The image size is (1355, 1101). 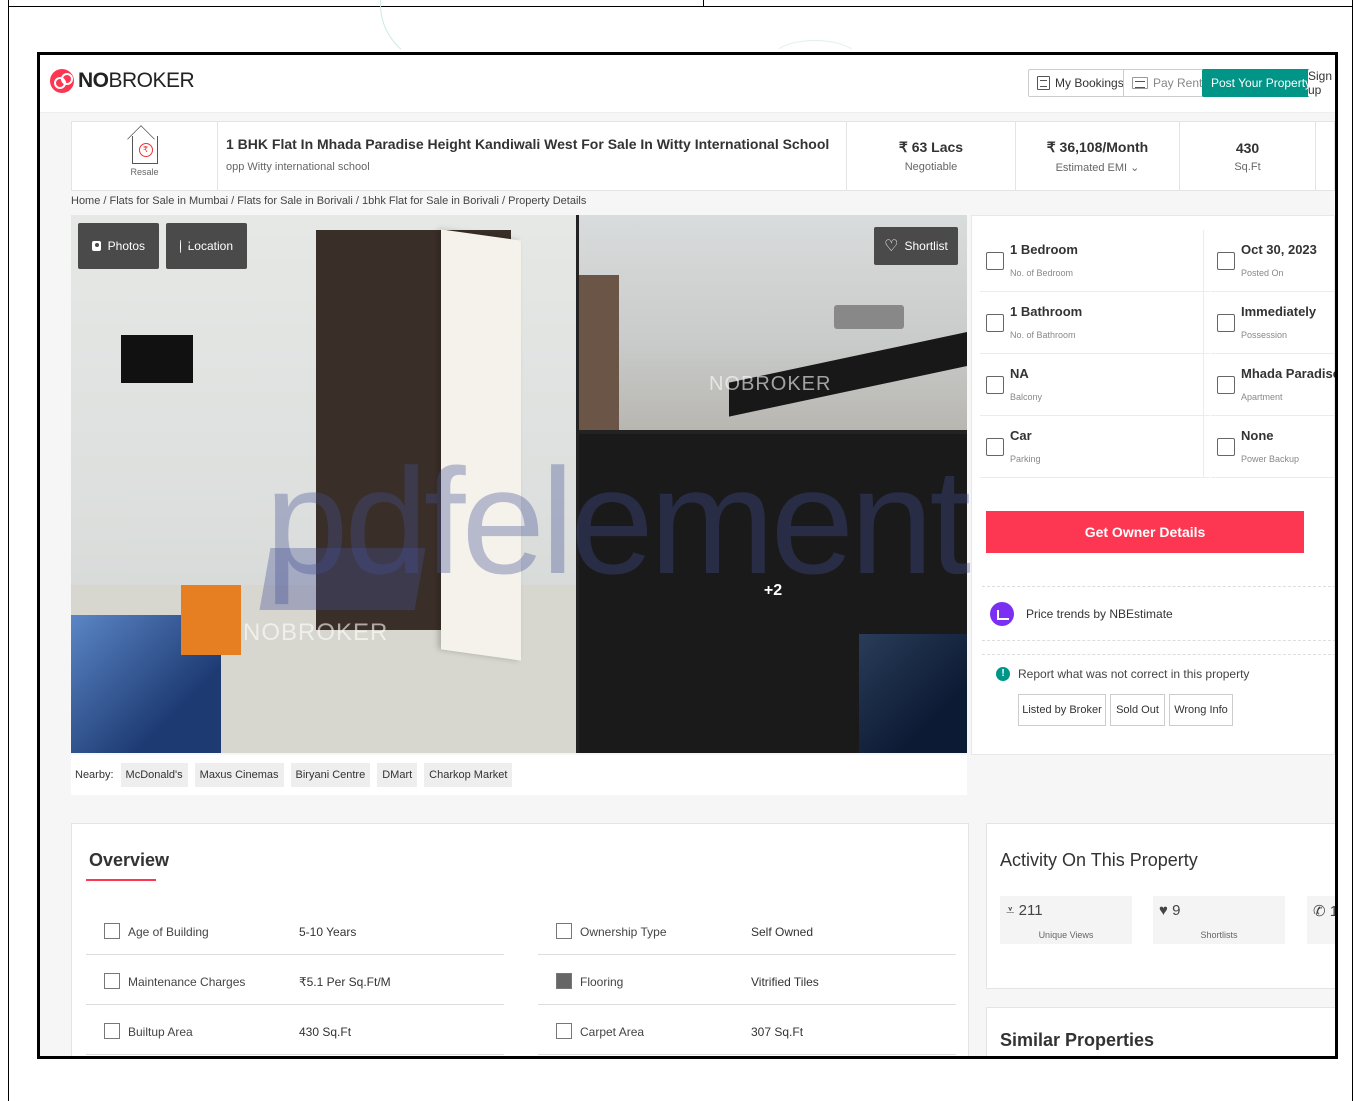 What do you see at coordinates (747, 930) in the screenshot?
I see `overview-row: Ownership Type Self Owned` at bounding box center [747, 930].